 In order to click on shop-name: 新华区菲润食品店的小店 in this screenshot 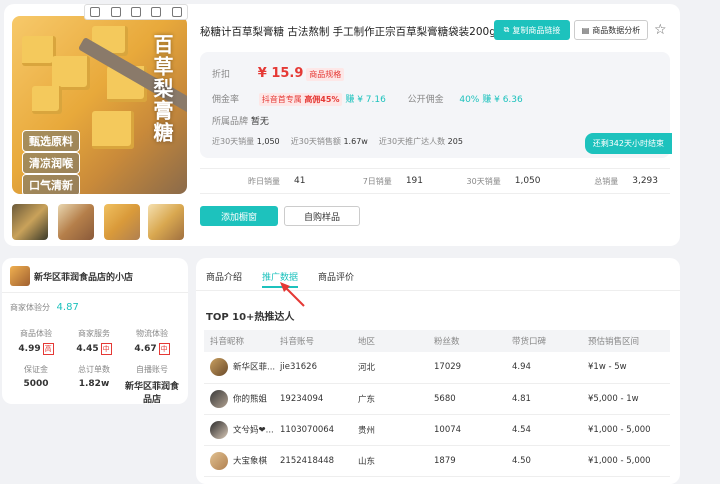, I will do `click(83, 276)`.